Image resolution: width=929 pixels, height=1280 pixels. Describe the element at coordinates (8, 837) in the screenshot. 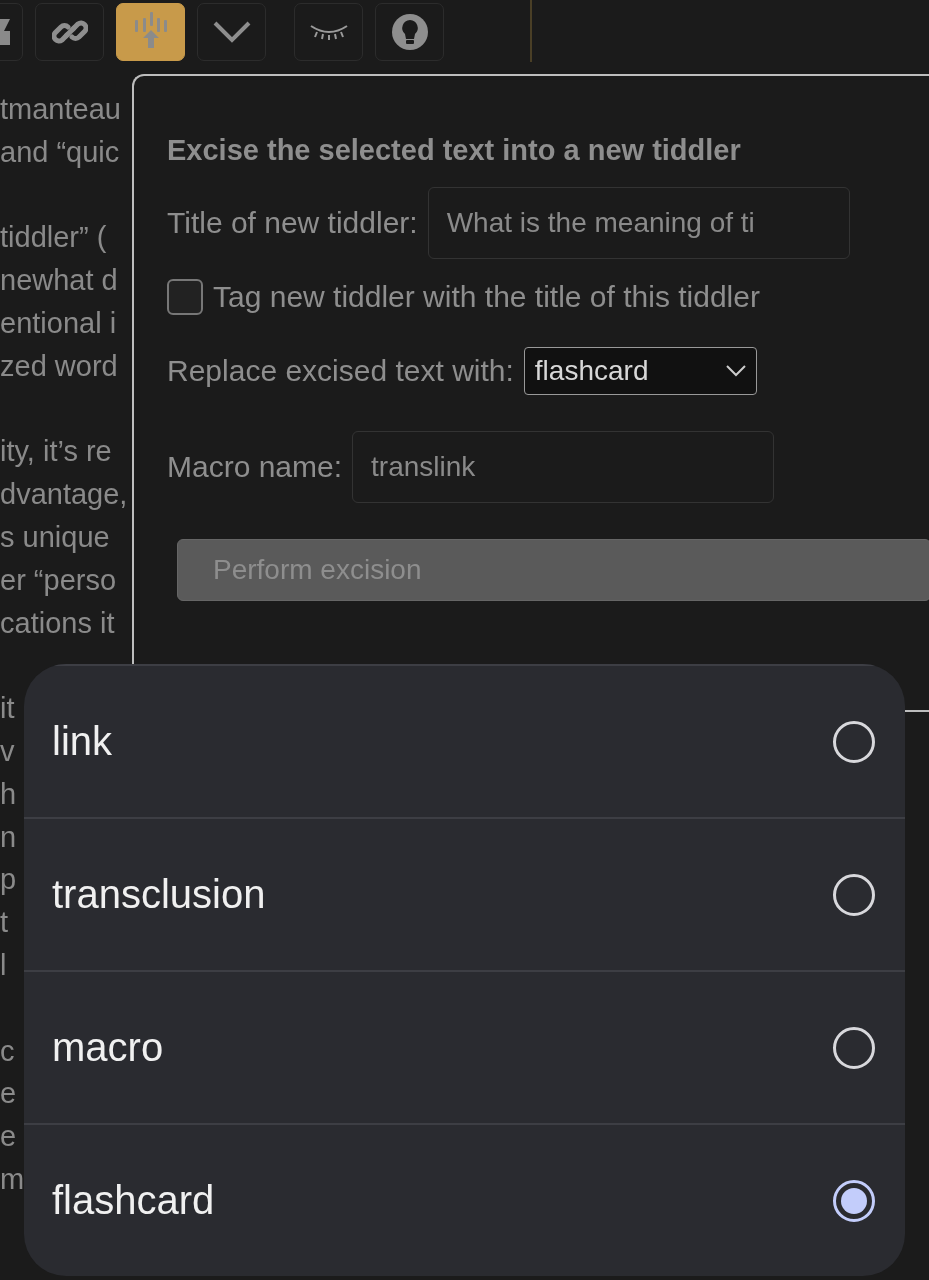

I see `text-line: n` at that location.